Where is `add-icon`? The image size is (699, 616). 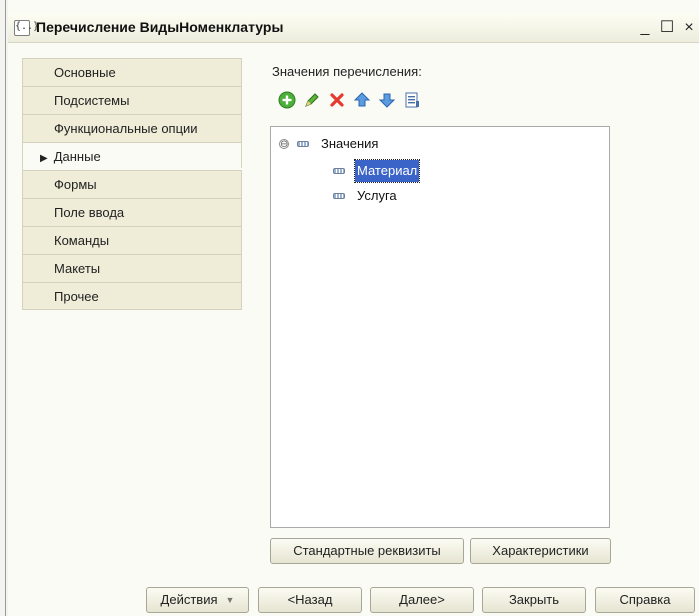 add-icon is located at coordinates (287, 100).